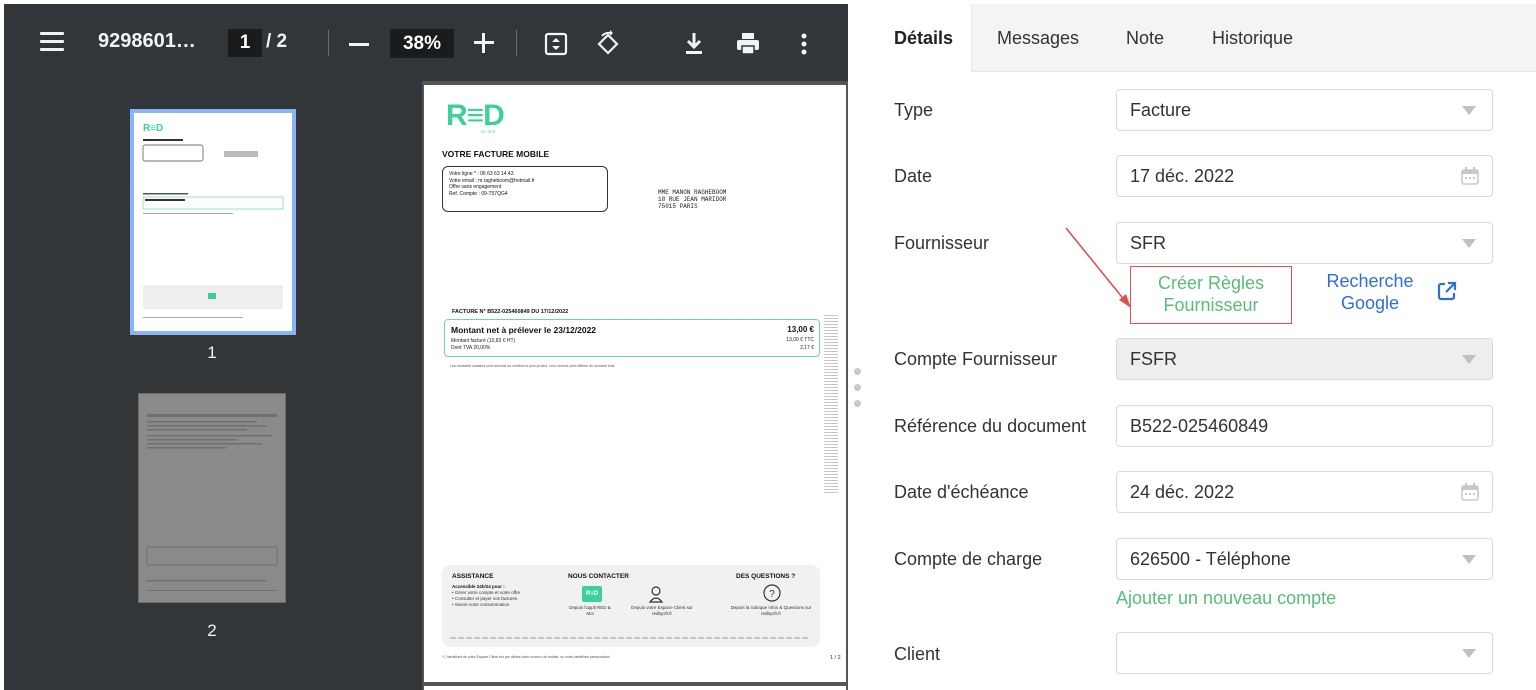 This screenshot has width=1536, height=690. What do you see at coordinates (213, 222) in the screenshot?
I see `page-thumbnail-1: R≡D` at bounding box center [213, 222].